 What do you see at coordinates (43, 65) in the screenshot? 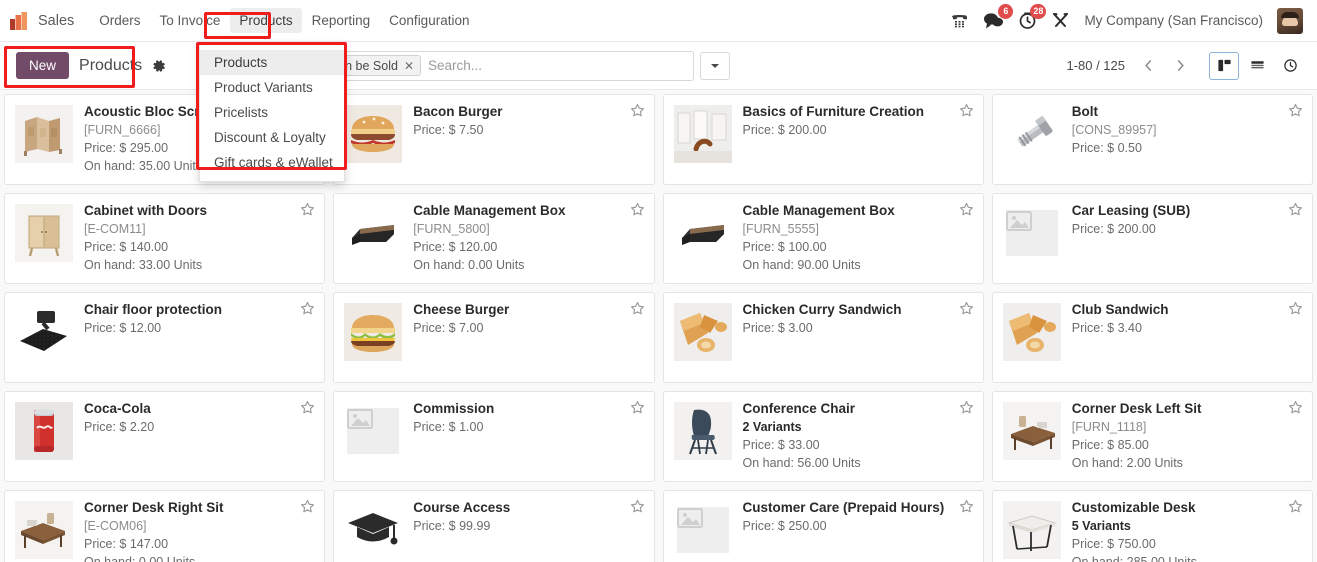
I see `new-button: New` at bounding box center [43, 65].